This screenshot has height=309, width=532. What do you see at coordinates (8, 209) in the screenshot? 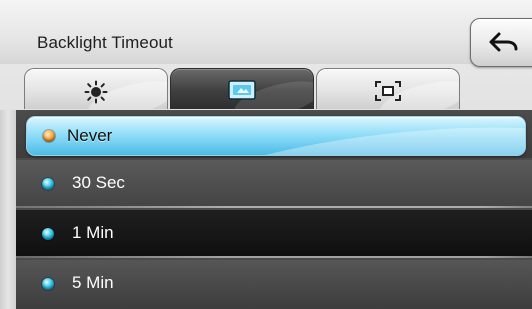
I see `left-rail` at bounding box center [8, 209].